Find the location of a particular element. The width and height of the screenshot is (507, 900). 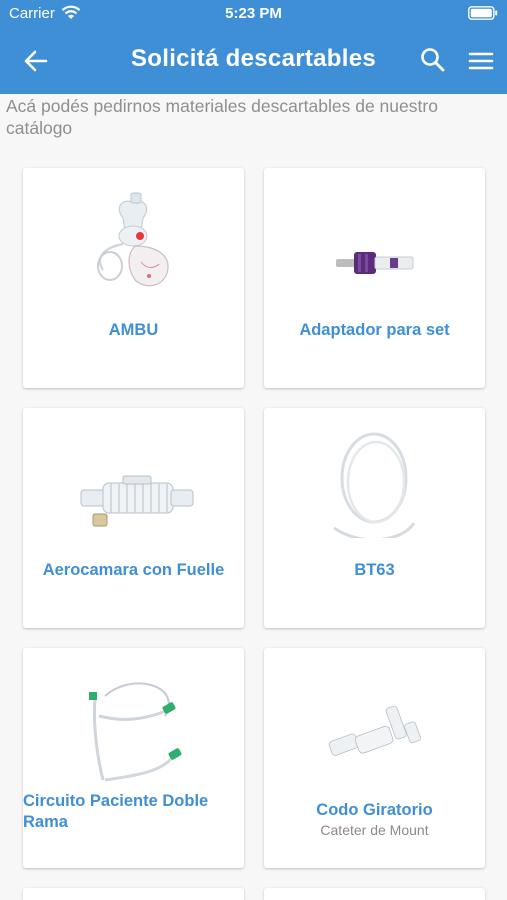

ambu-image is located at coordinates (133, 239).